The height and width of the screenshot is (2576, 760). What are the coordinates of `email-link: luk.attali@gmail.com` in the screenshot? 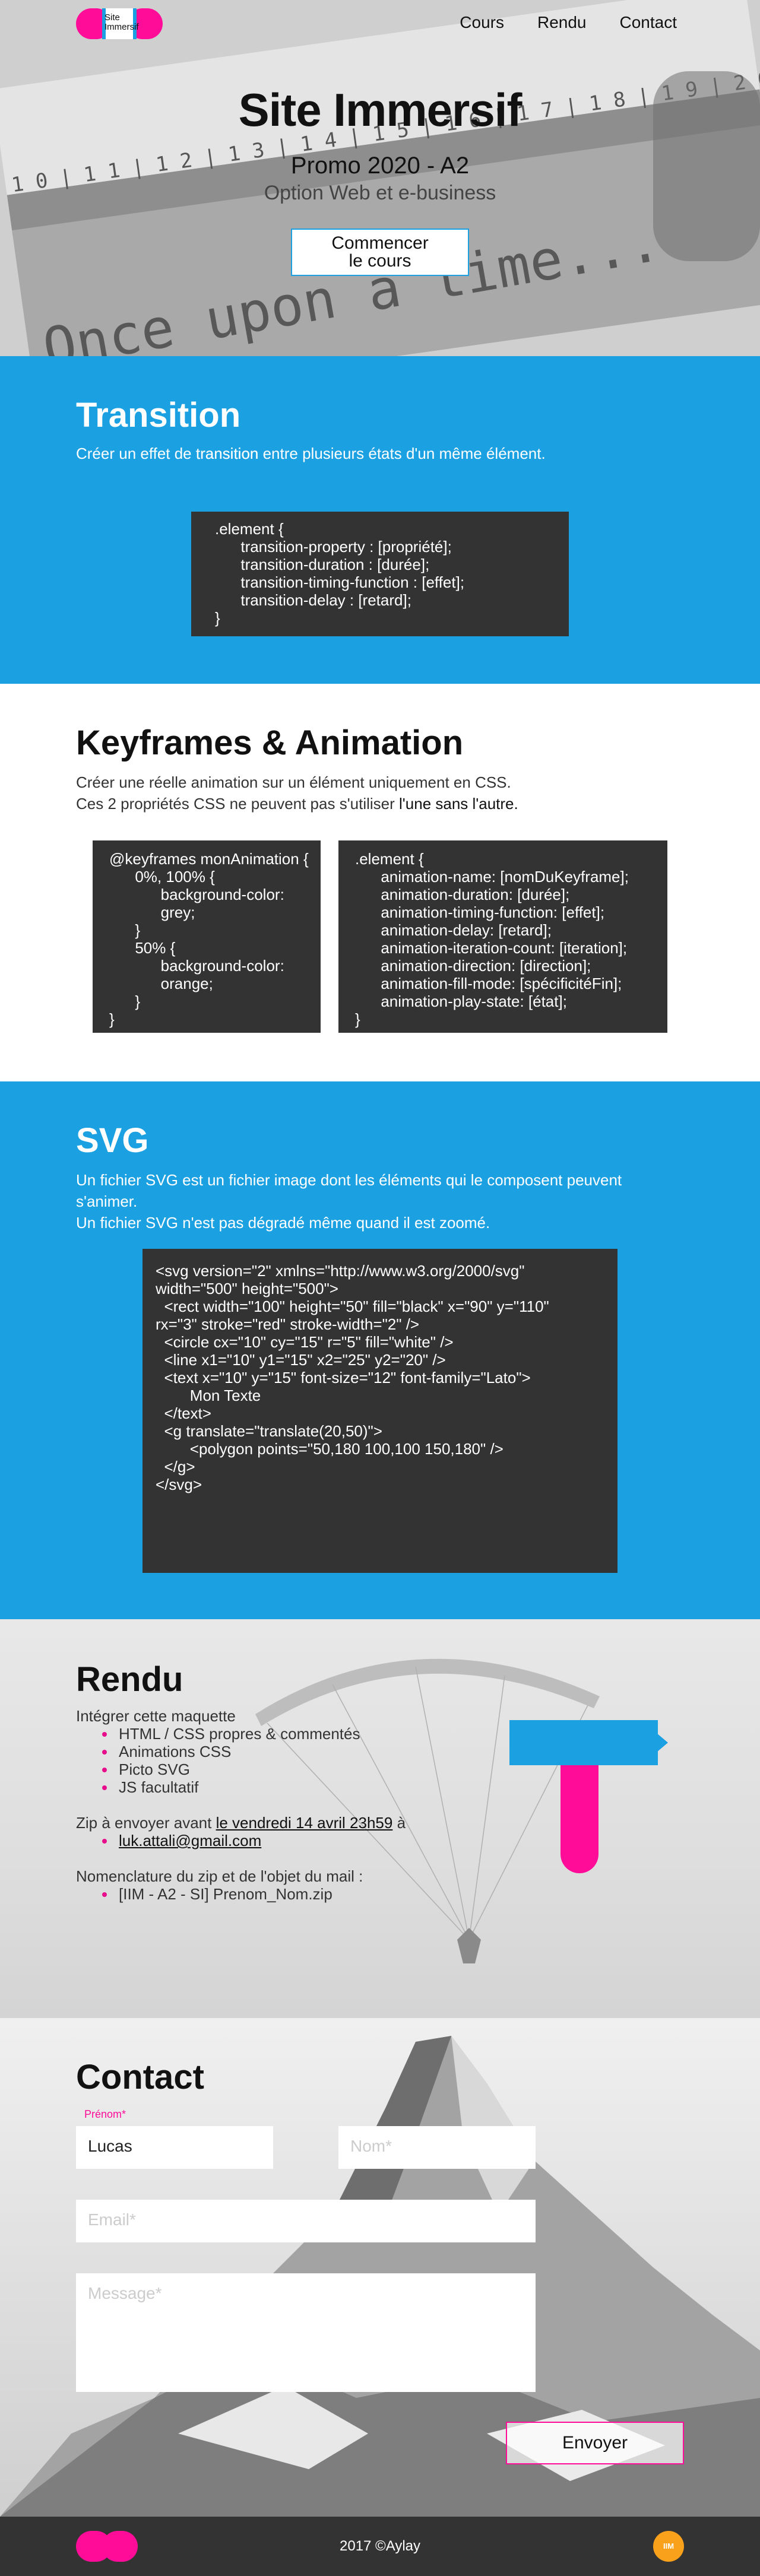 It's located at (190, 1840).